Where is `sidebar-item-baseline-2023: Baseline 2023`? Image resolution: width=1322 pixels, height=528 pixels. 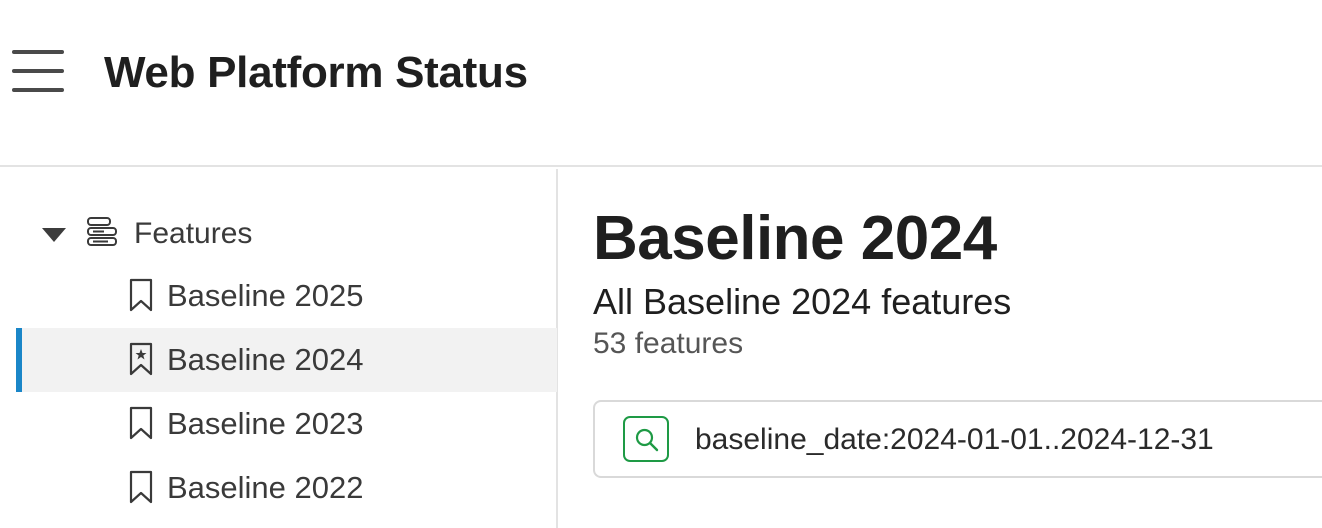 sidebar-item-baseline-2023: Baseline 2023 is located at coordinates (286, 424).